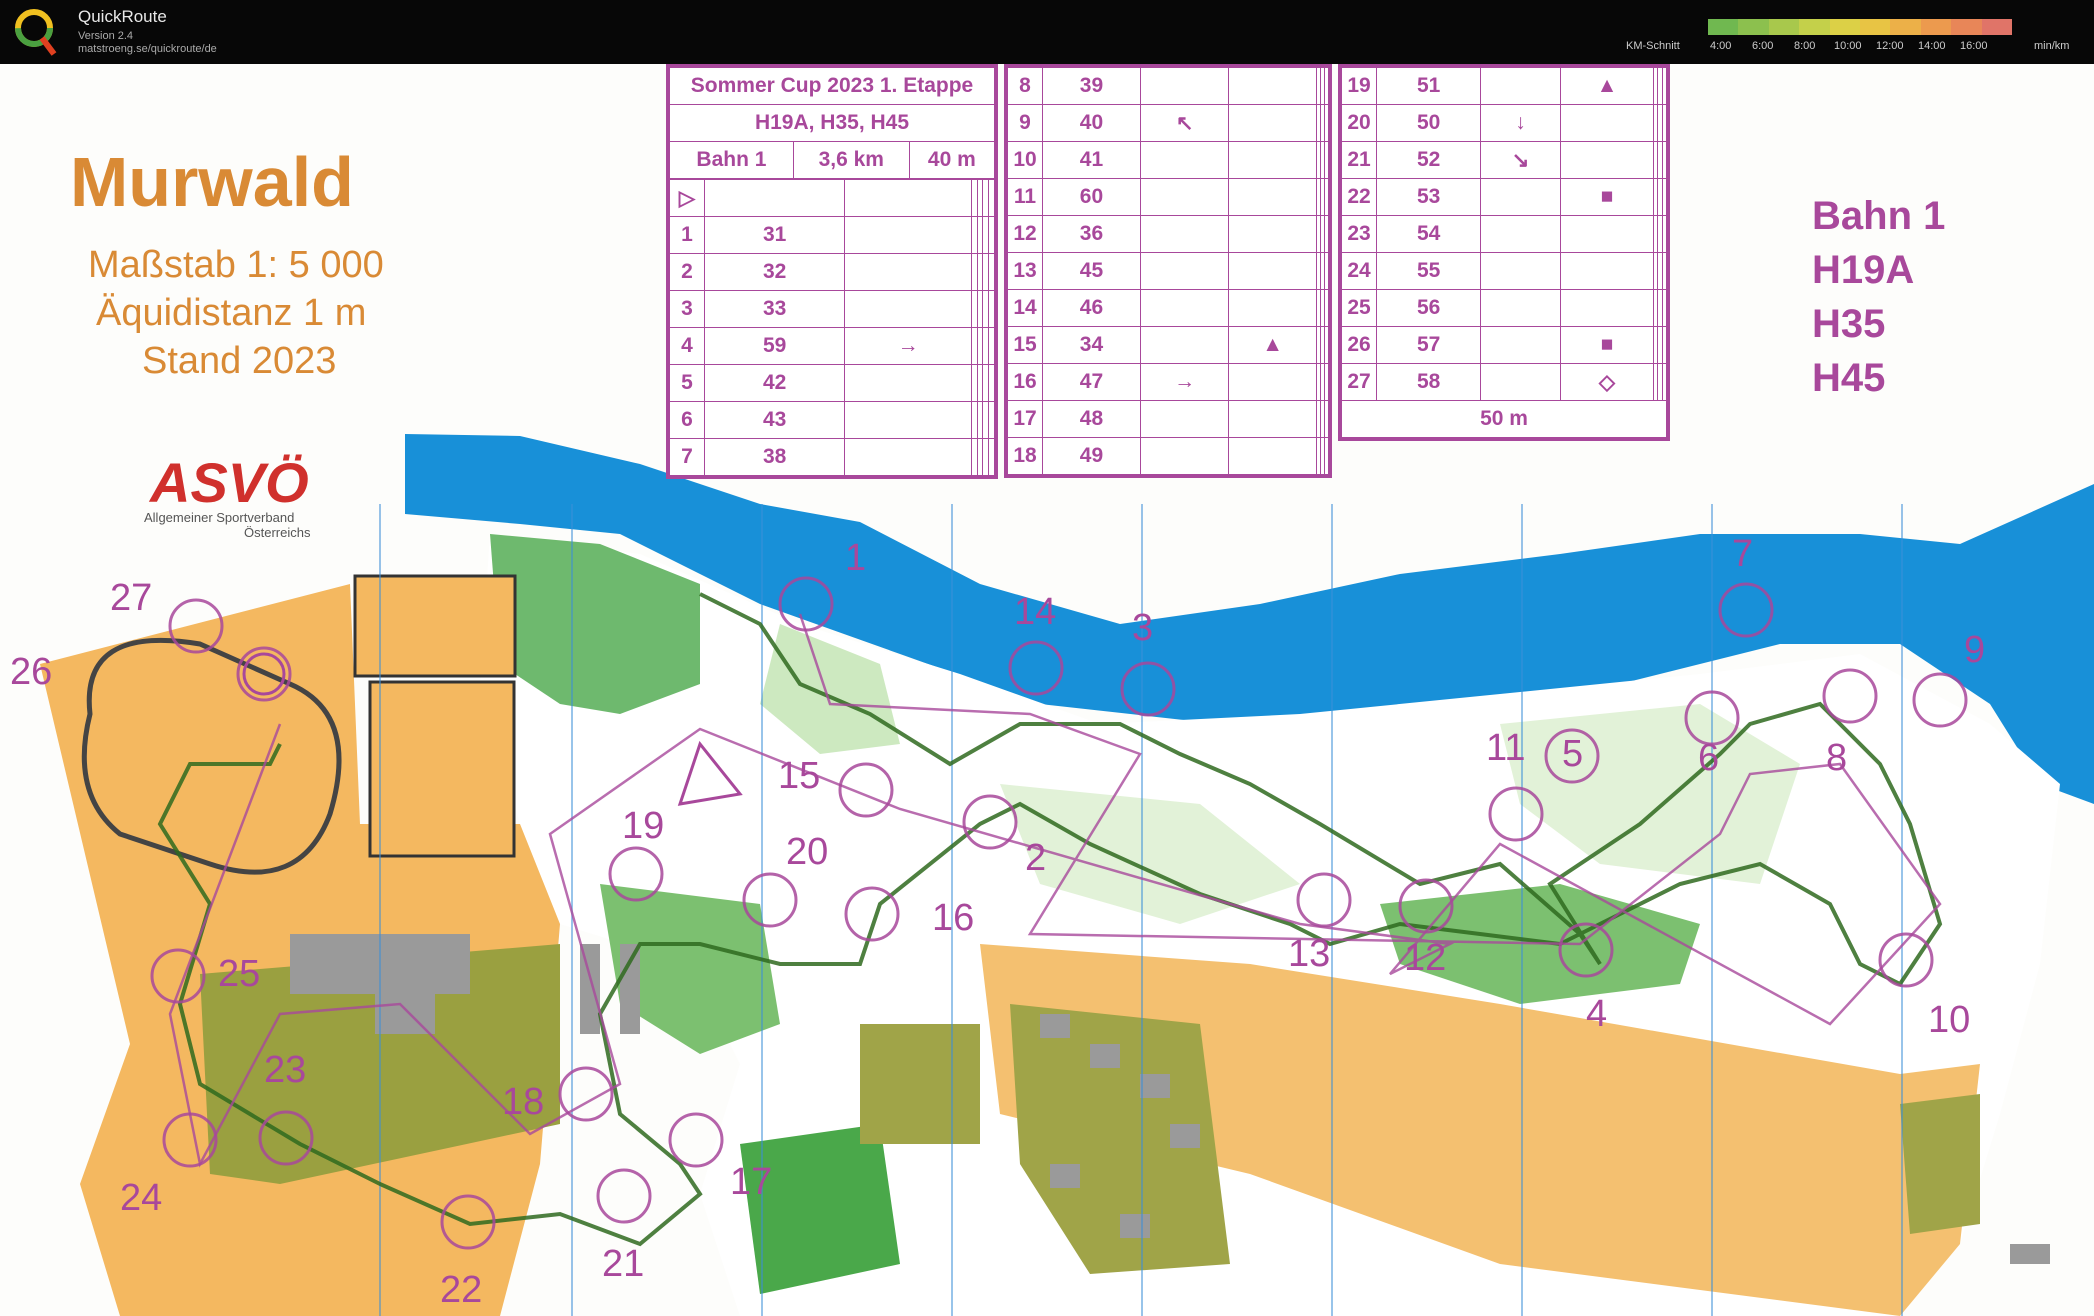 The image size is (2094, 1316). I want to click on desc-num: 9, so click(1025, 123).